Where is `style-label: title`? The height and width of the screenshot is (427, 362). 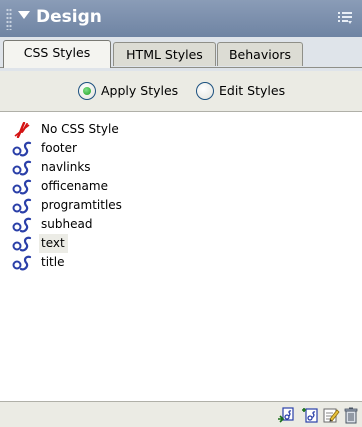
style-label: title is located at coordinates (53, 262).